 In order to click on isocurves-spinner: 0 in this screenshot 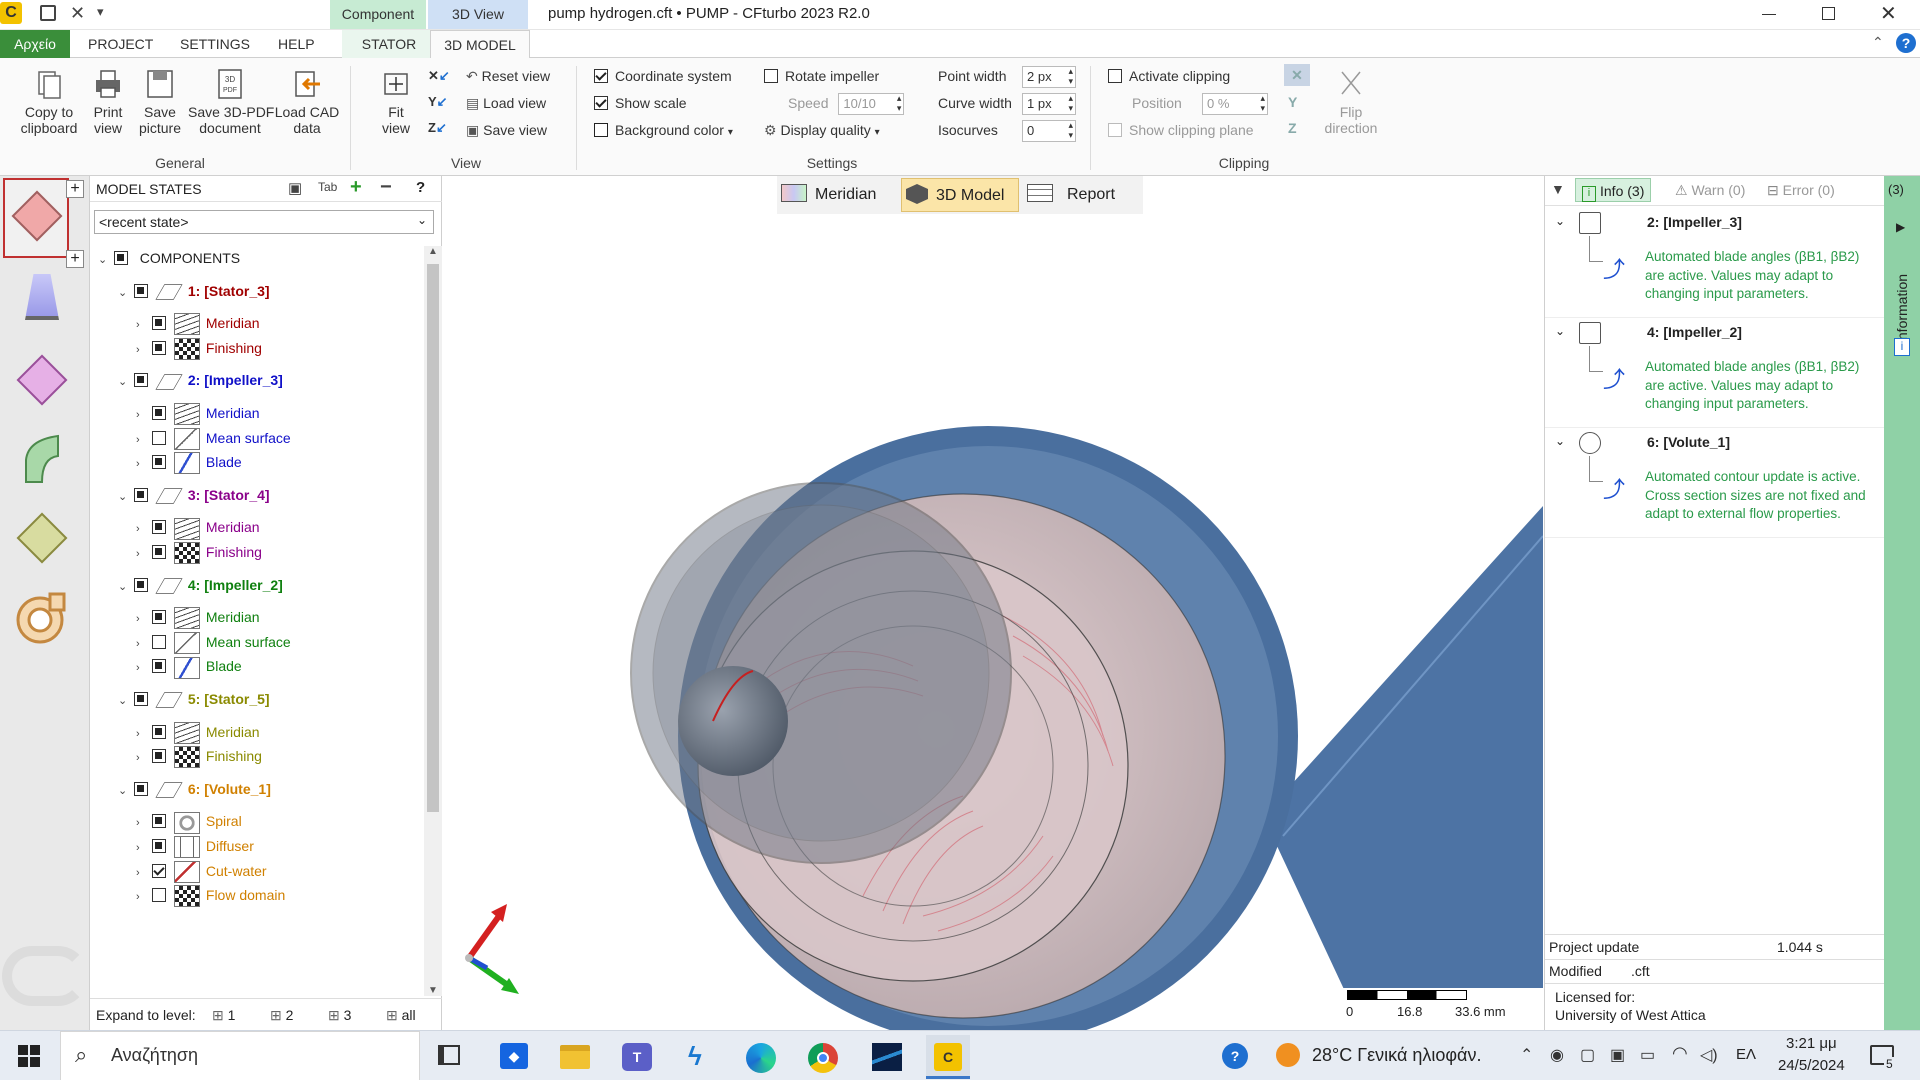, I will do `click(1049, 131)`.